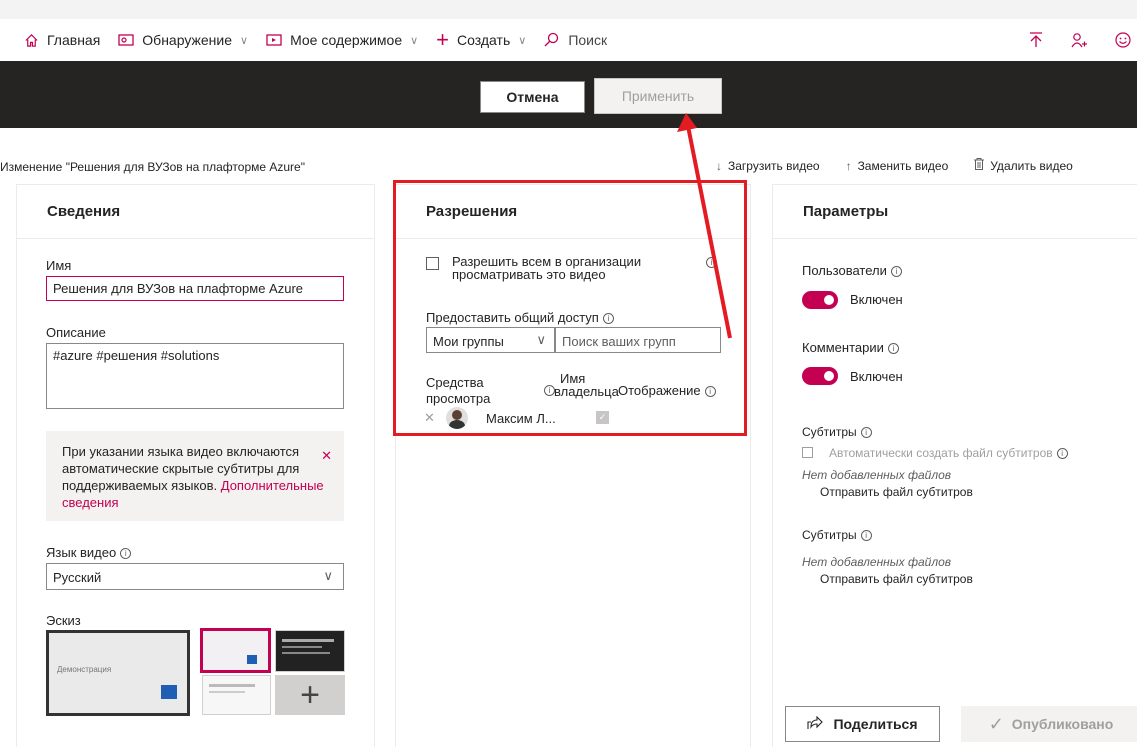  I want to click on share-button: Поделиться, so click(862, 724).